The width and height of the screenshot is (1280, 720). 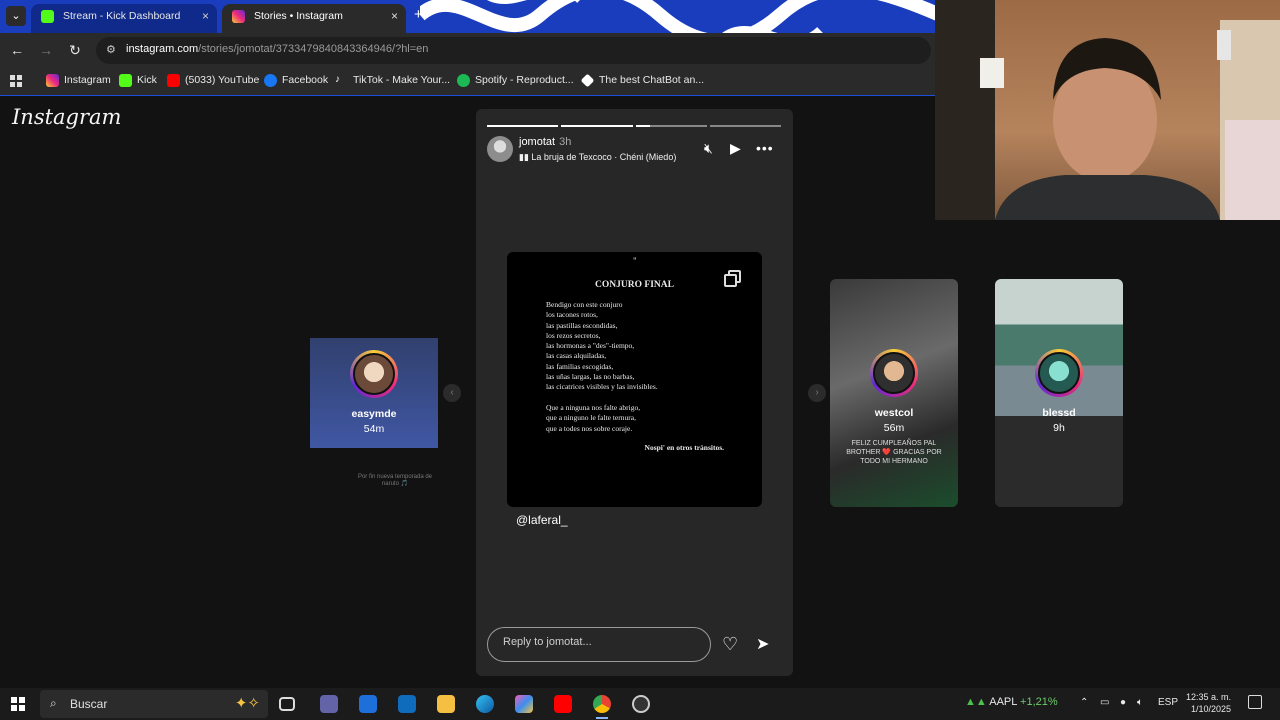 I want to click on show-hidden-icons-icon: ⌃, so click(x=1084, y=702).